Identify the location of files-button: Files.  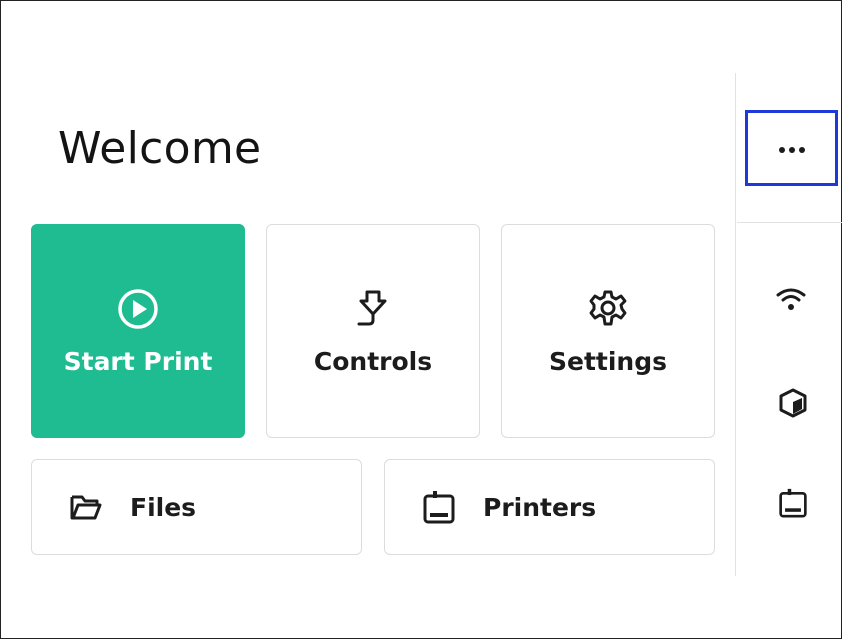
(196, 507).